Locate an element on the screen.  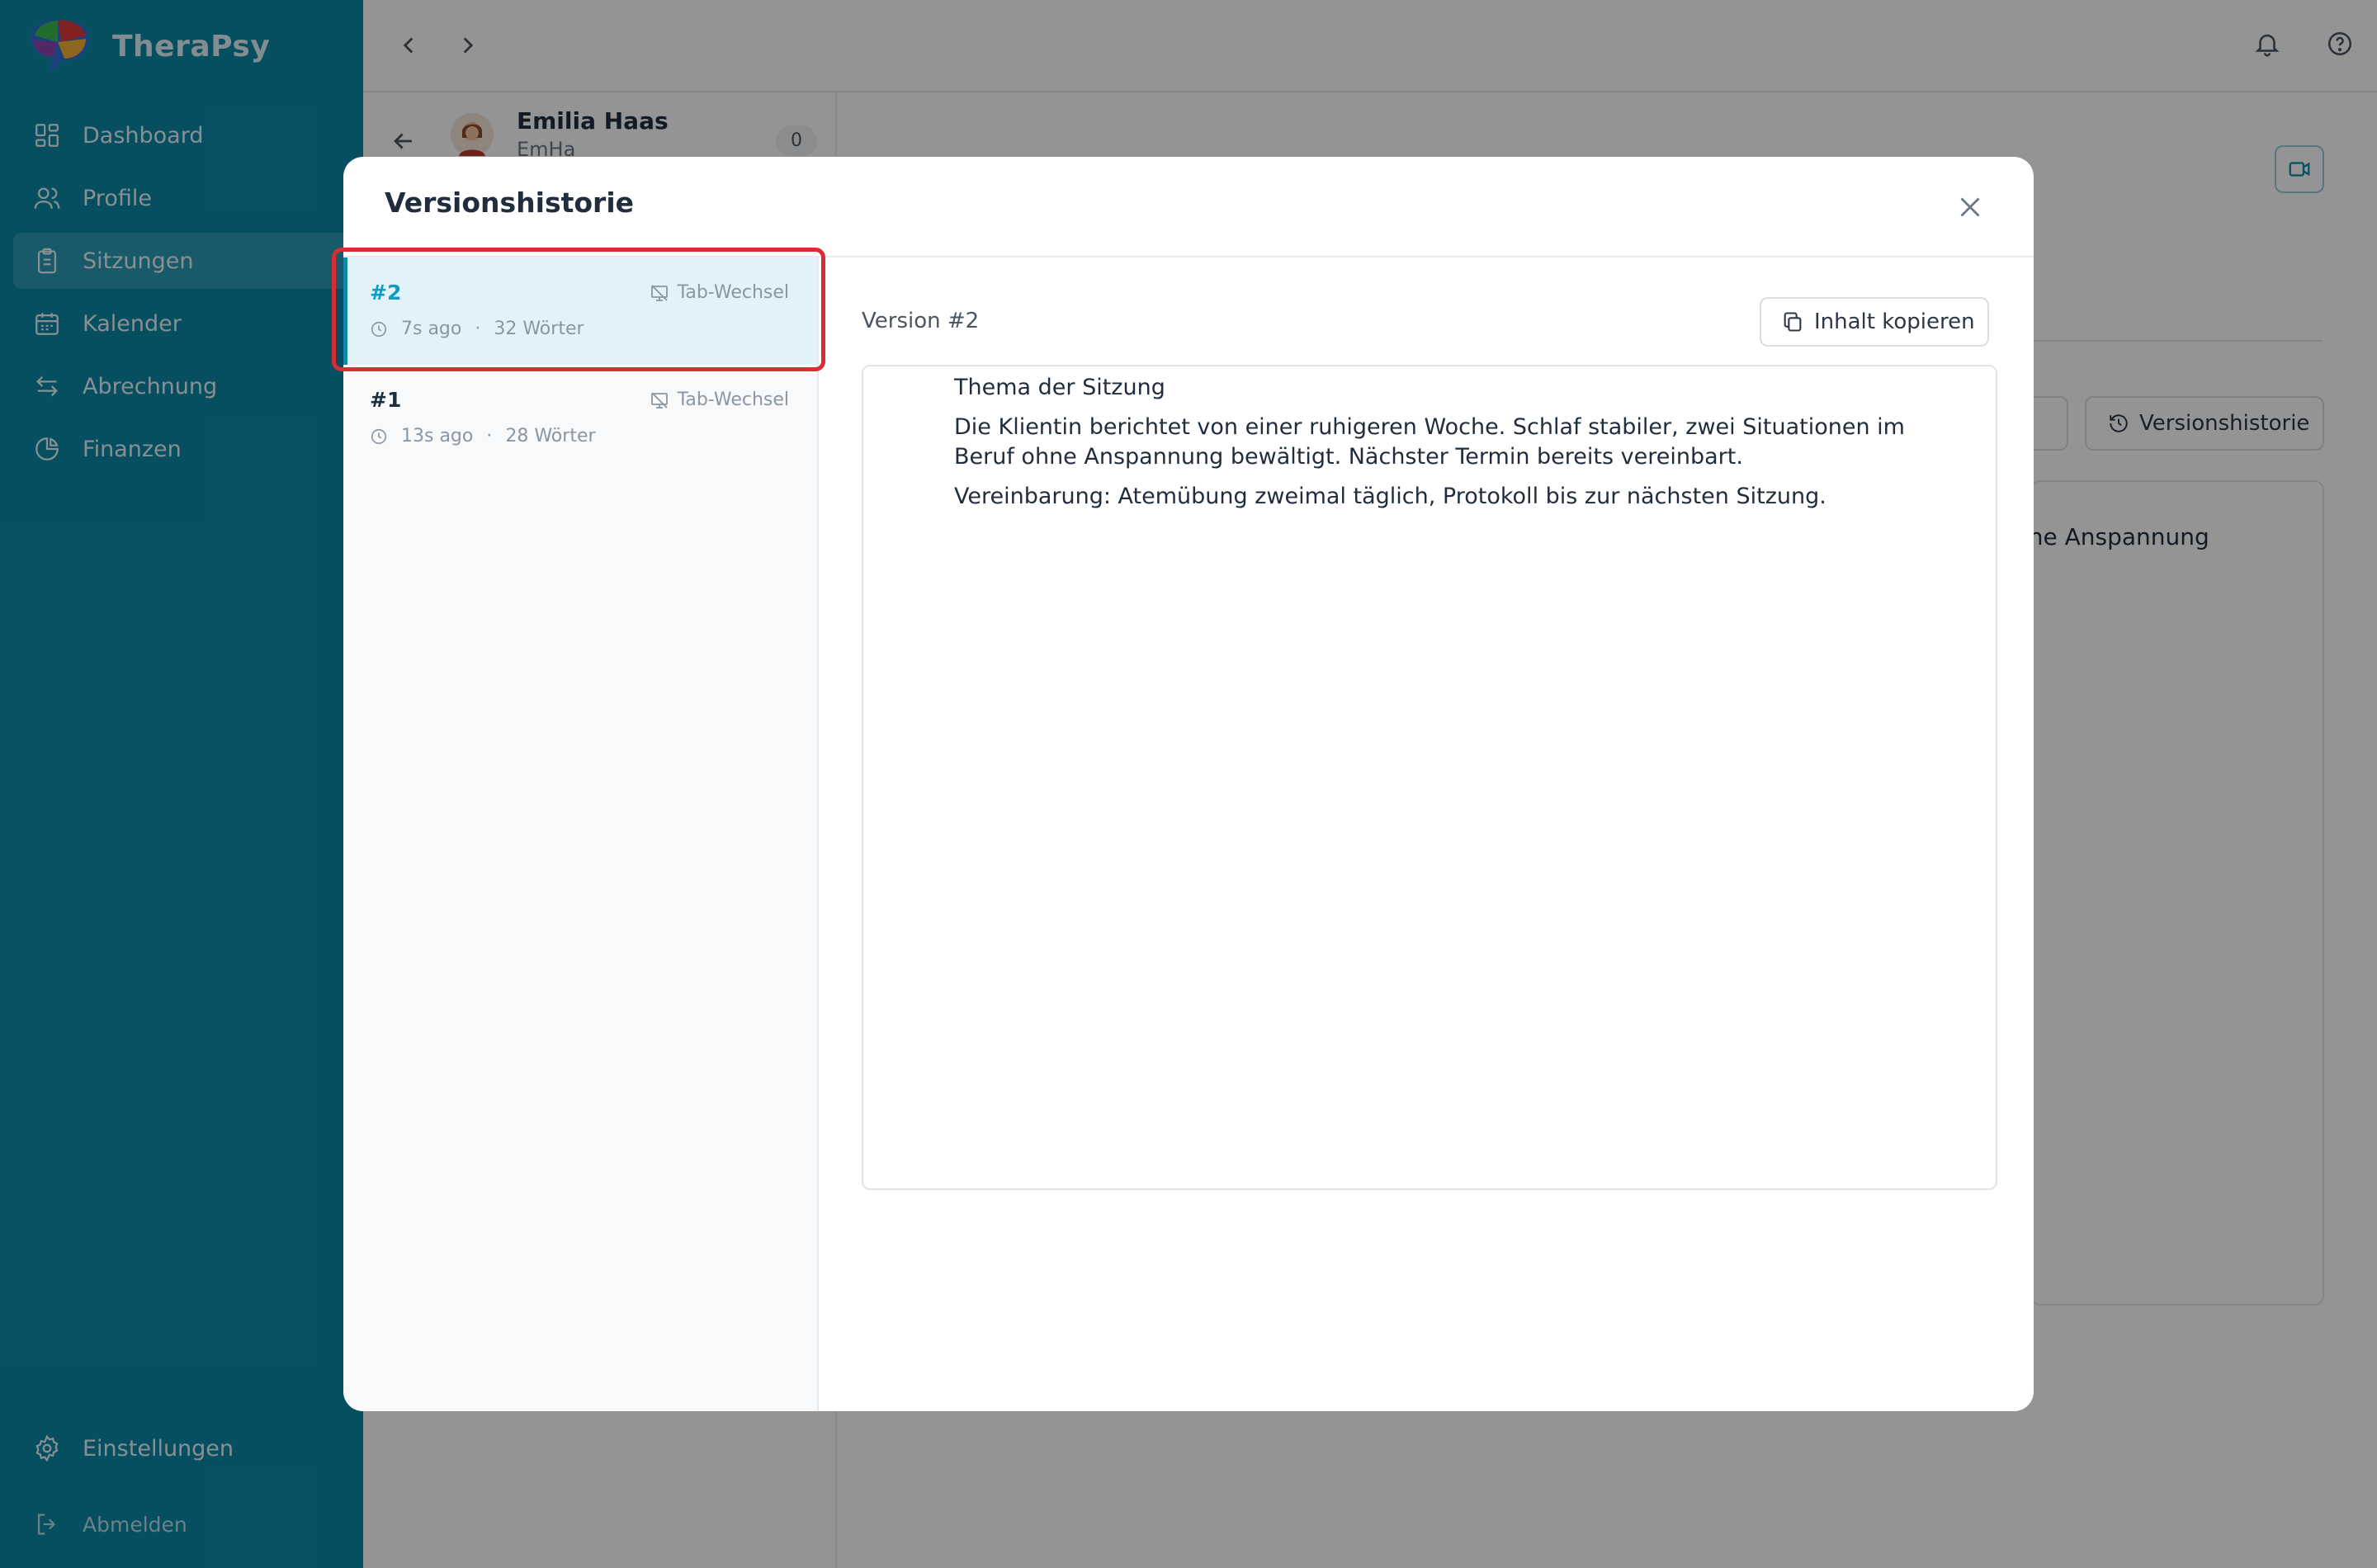
copy-icon is located at coordinates (1793, 322).